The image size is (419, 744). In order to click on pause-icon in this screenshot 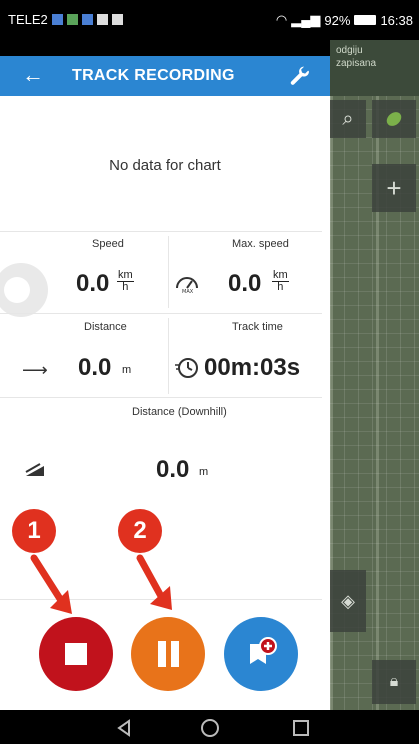, I will do `click(168, 654)`.